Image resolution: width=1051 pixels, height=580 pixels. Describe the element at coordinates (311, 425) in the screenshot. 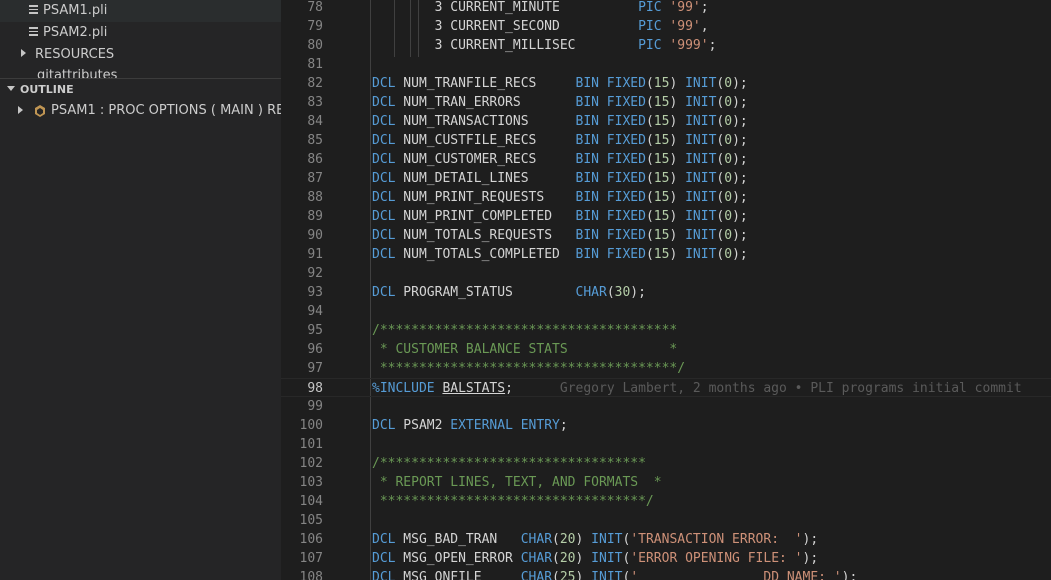

I see `line-number: 100` at that location.